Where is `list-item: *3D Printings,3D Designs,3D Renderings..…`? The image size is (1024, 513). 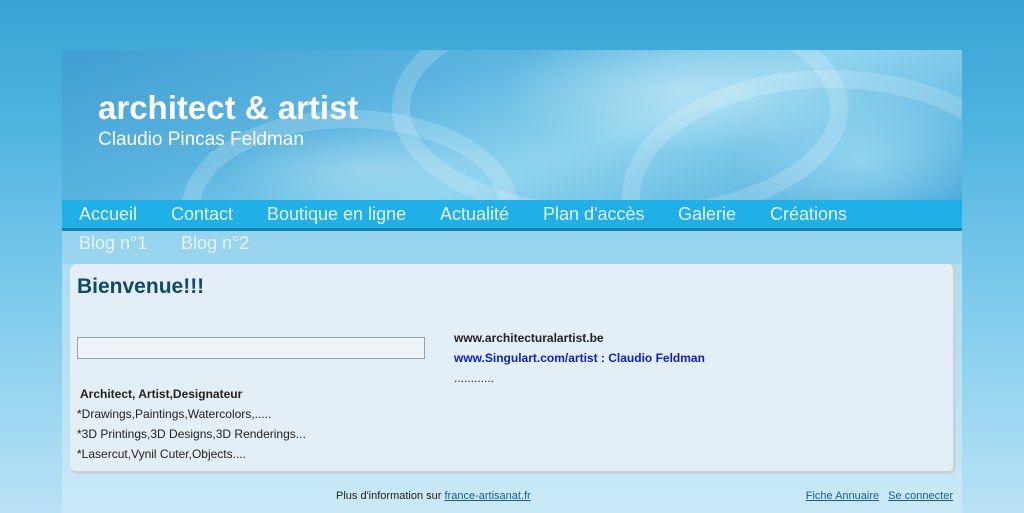 list-item: *3D Printings,3D Designs,3D Renderings..… is located at coordinates (191, 434).